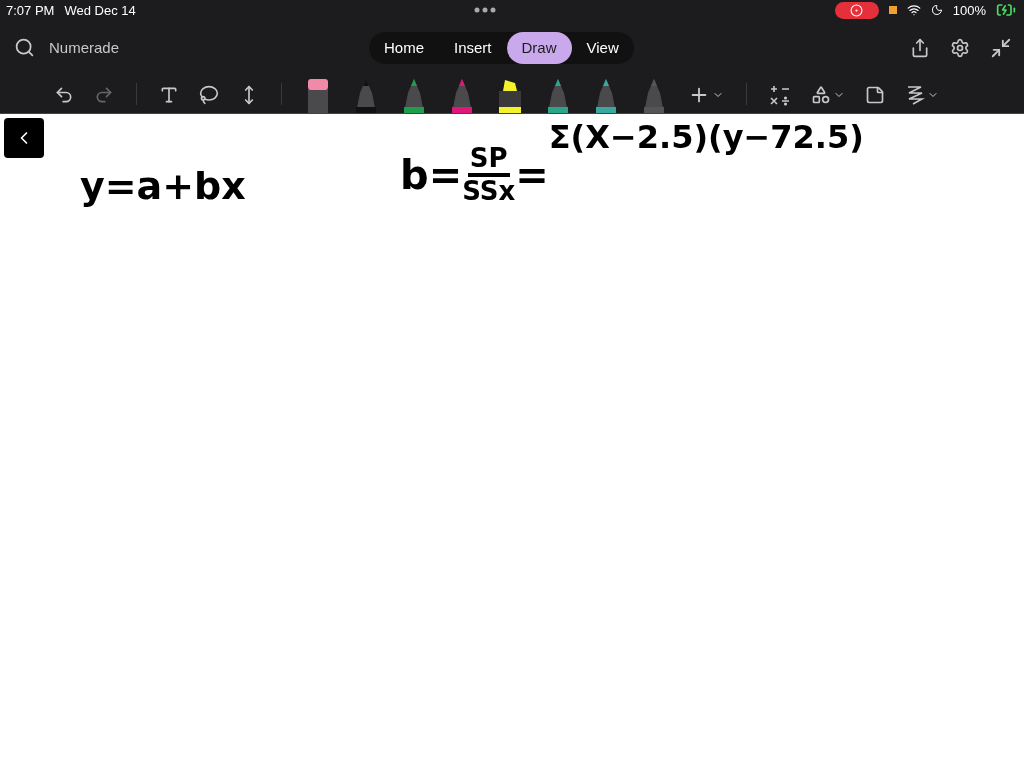 This screenshot has height=768, width=1024. I want to click on back-button, so click(24, 138).